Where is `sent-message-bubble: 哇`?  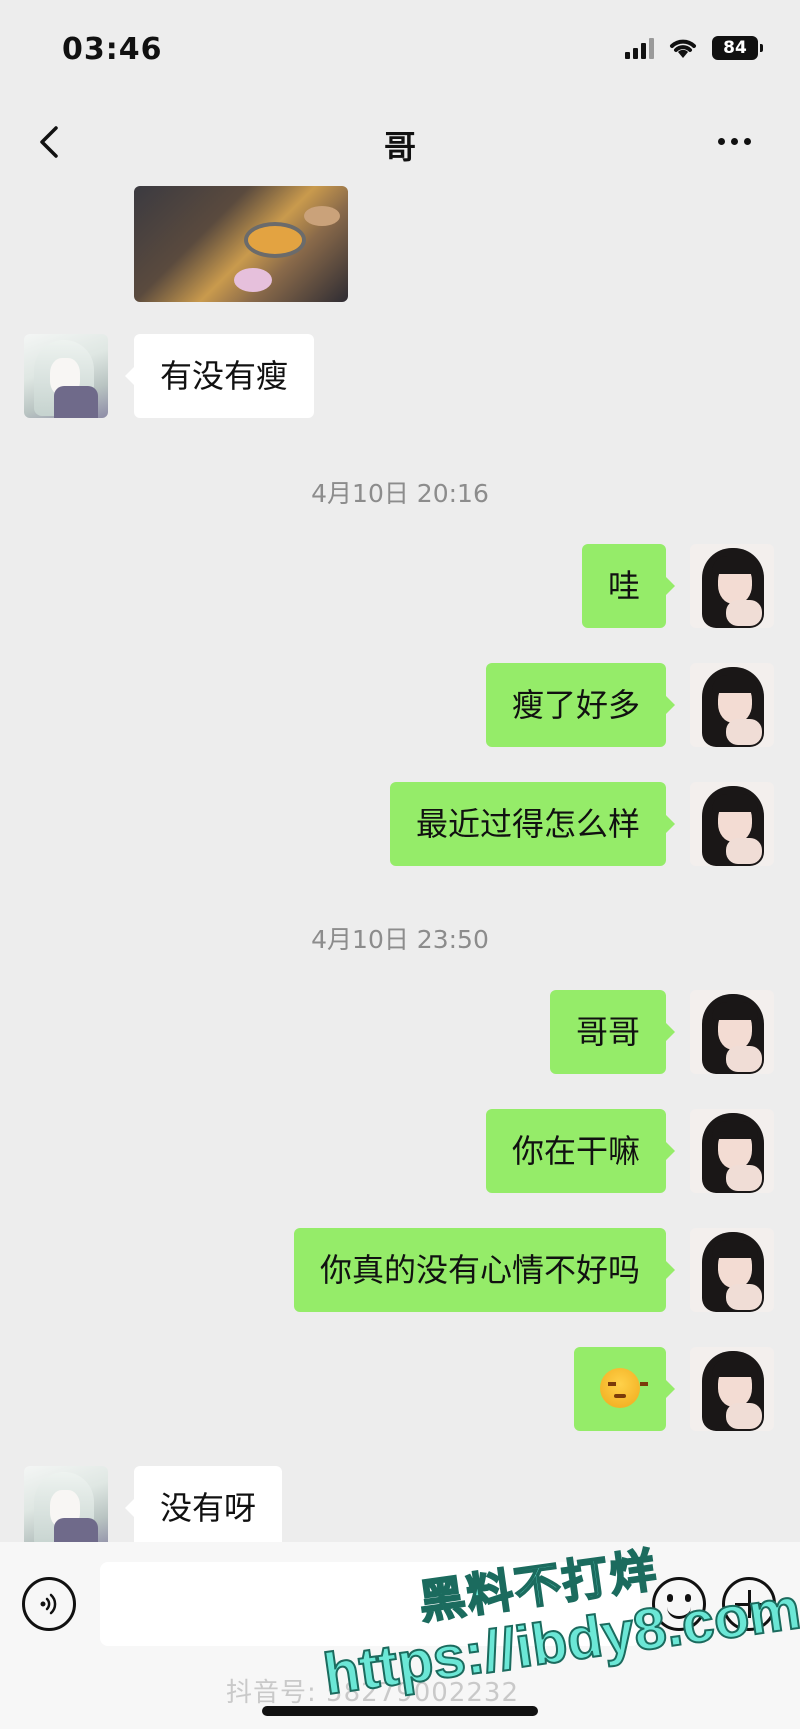 sent-message-bubble: 哇 is located at coordinates (628, 586).